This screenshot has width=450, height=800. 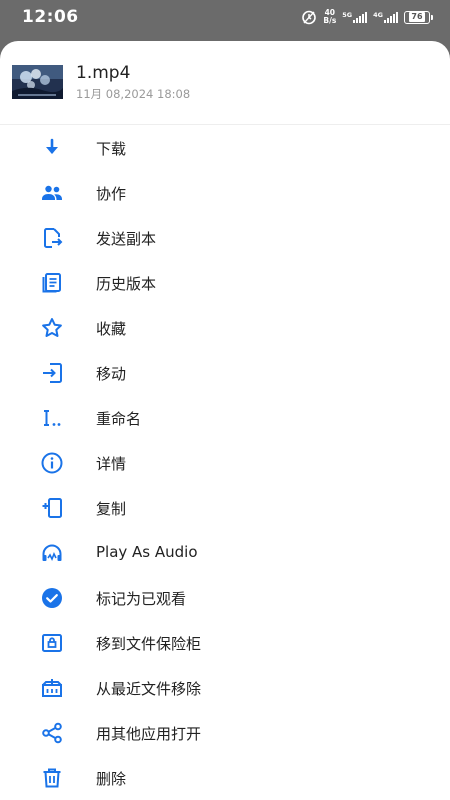 What do you see at coordinates (126, 239) in the screenshot?
I see `menu-item-label: 发送副本` at bounding box center [126, 239].